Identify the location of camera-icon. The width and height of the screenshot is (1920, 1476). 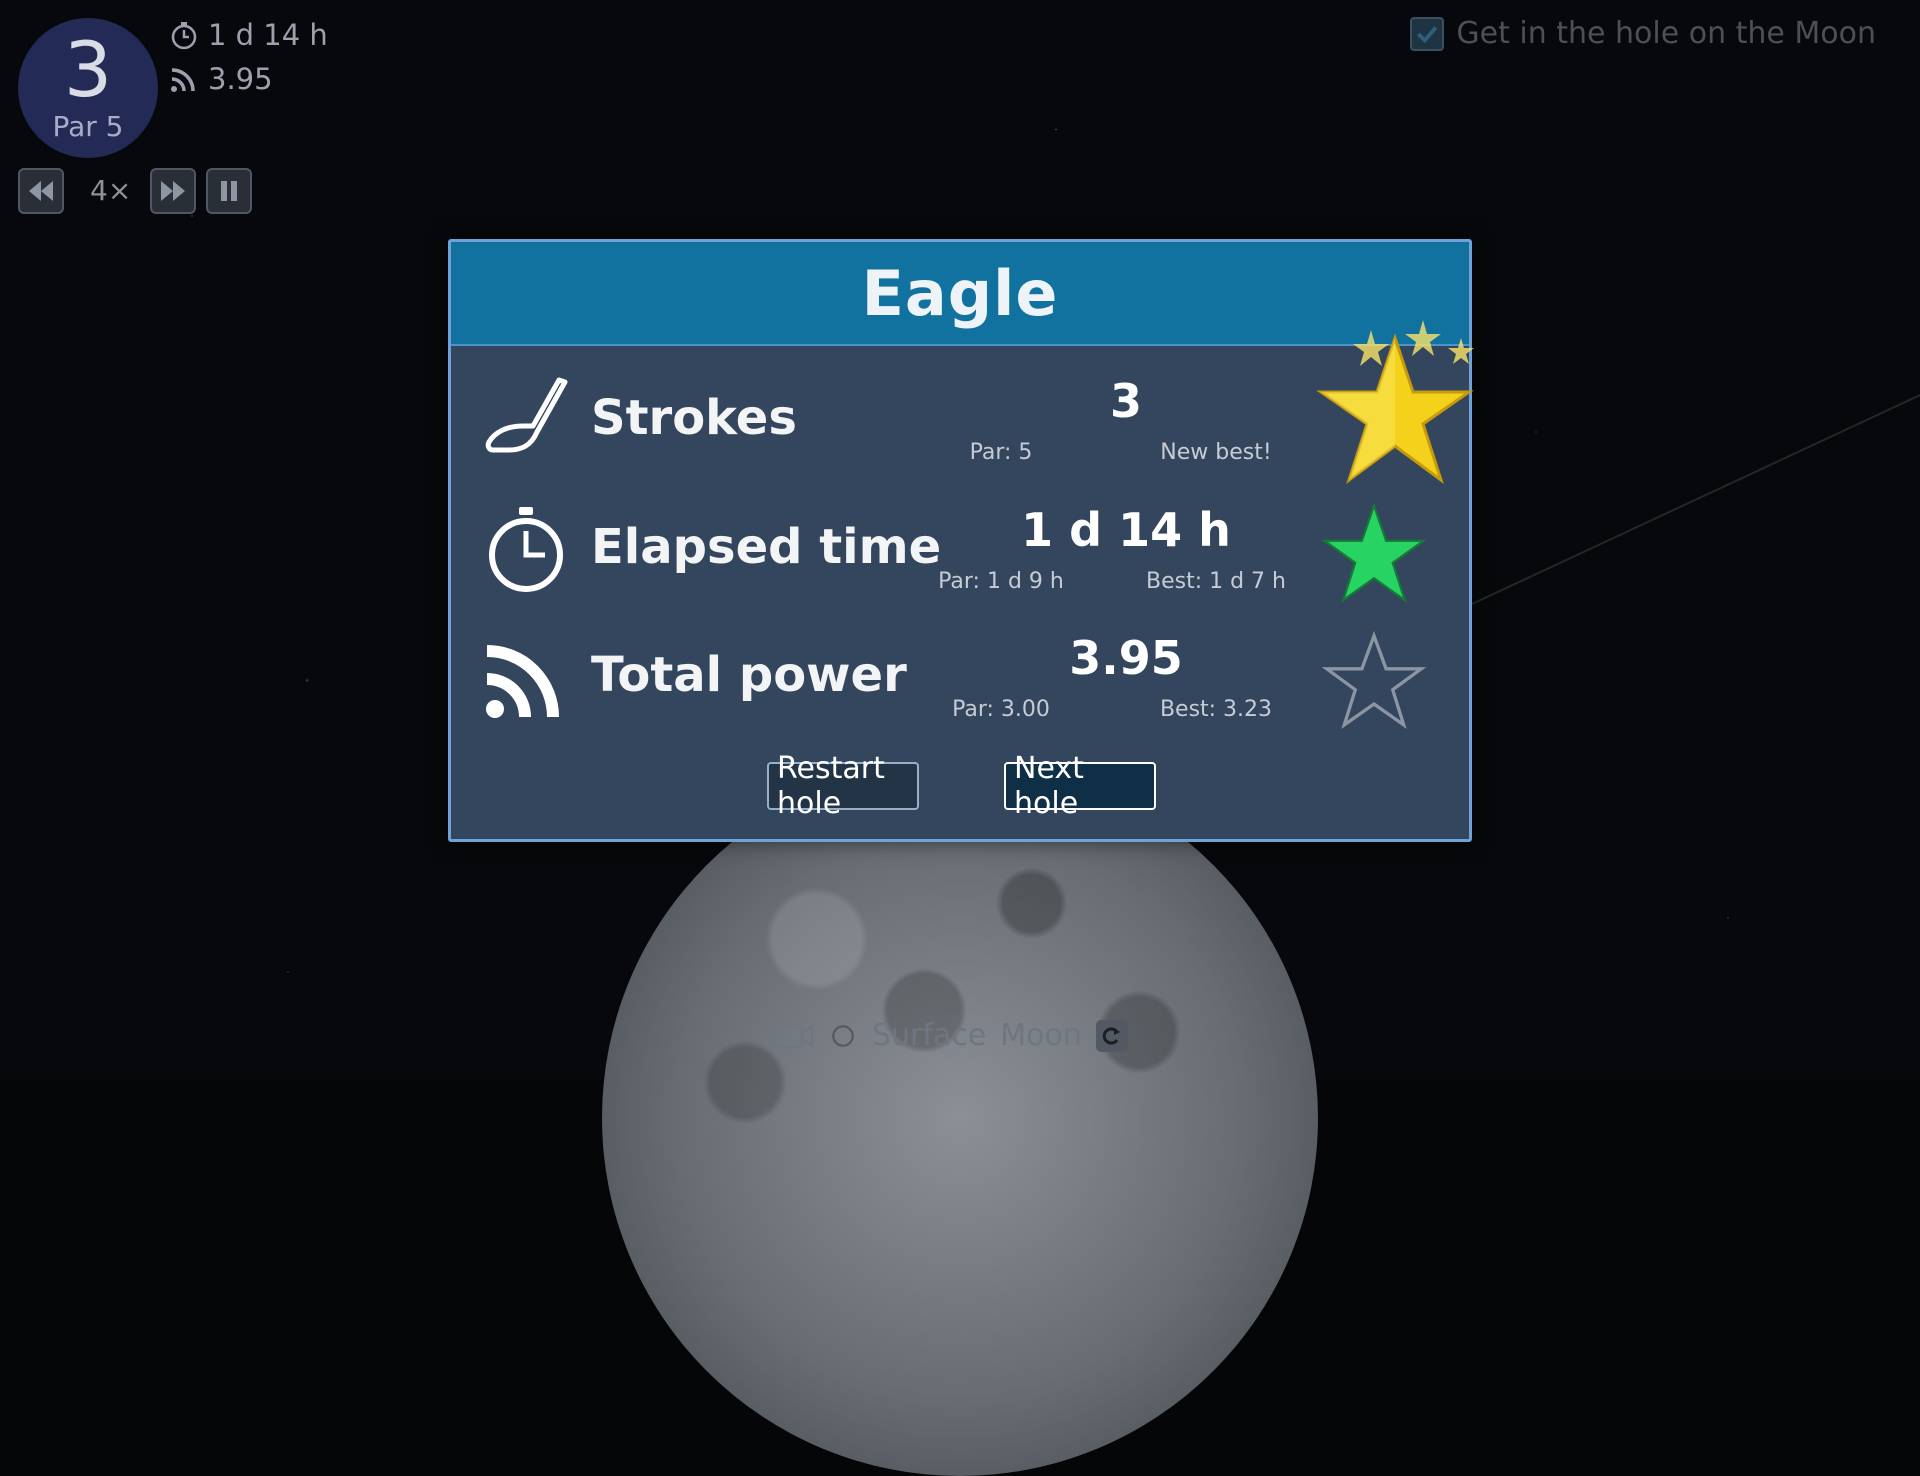
(792, 1036).